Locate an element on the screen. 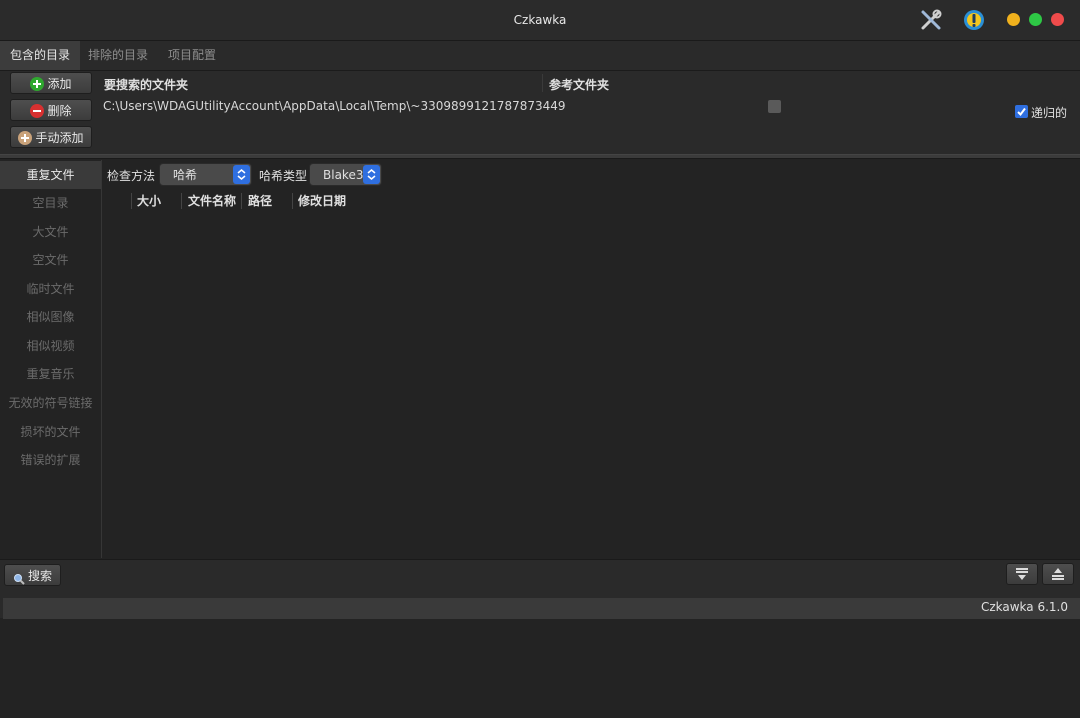 The image size is (1080, 718). remove-button: 删除 is located at coordinates (51, 110).